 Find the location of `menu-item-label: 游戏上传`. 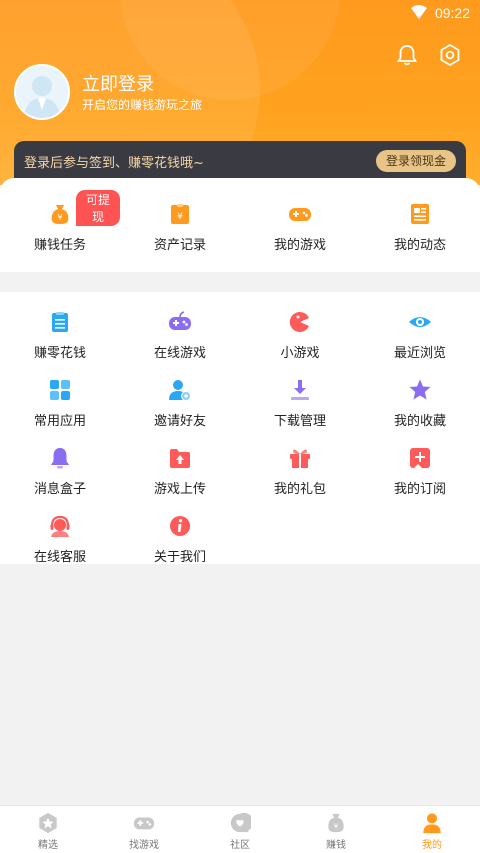

menu-item-label: 游戏上传 is located at coordinates (179, 489).